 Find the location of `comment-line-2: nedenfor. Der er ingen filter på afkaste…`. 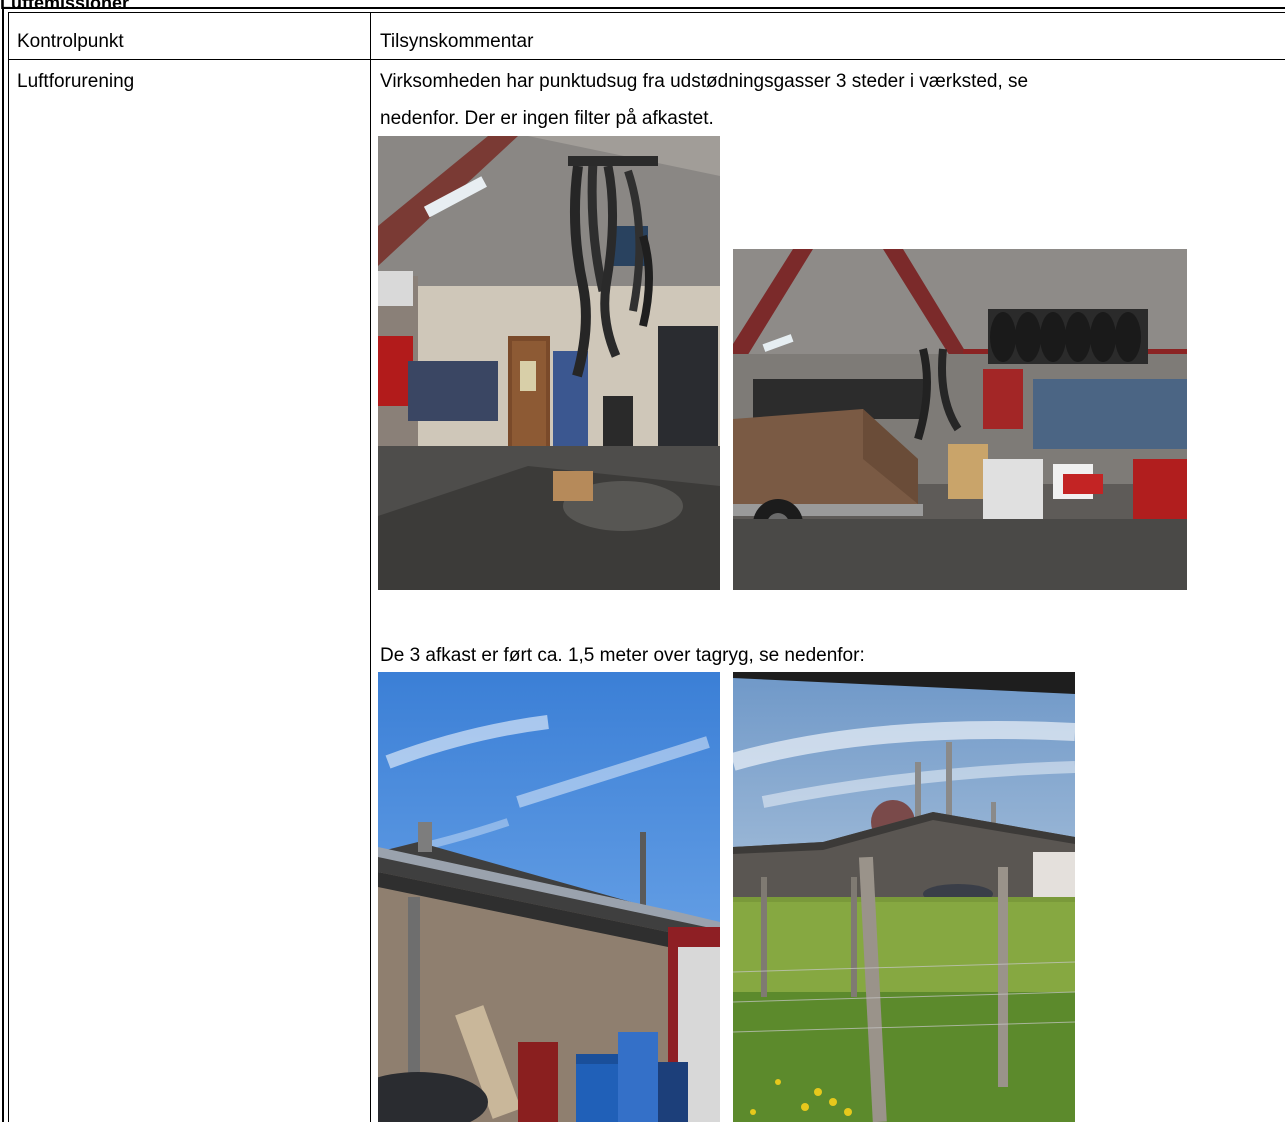

comment-line-2: nedenfor. Der er ingen filter på afkaste… is located at coordinates (547, 118).